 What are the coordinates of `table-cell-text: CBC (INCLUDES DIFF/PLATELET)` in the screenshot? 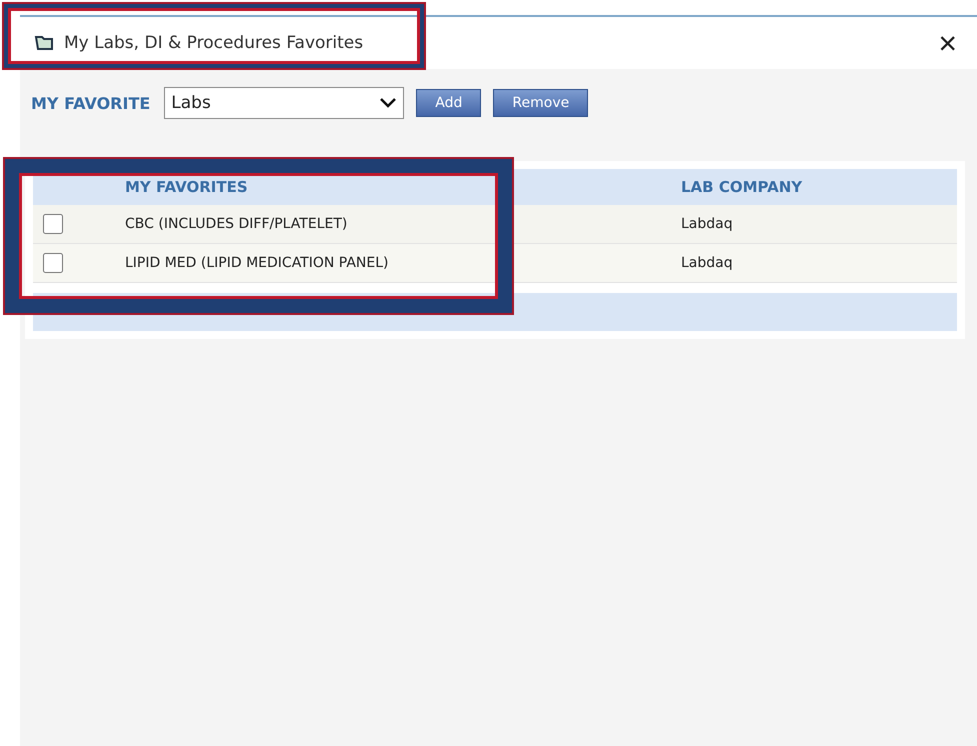 It's located at (236, 224).